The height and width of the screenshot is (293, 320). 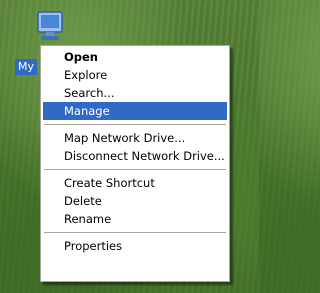 What do you see at coordinates (135, 111) in the screenshot?
I see `menu-item-manage: Manage` at bounding box center [135, 111].